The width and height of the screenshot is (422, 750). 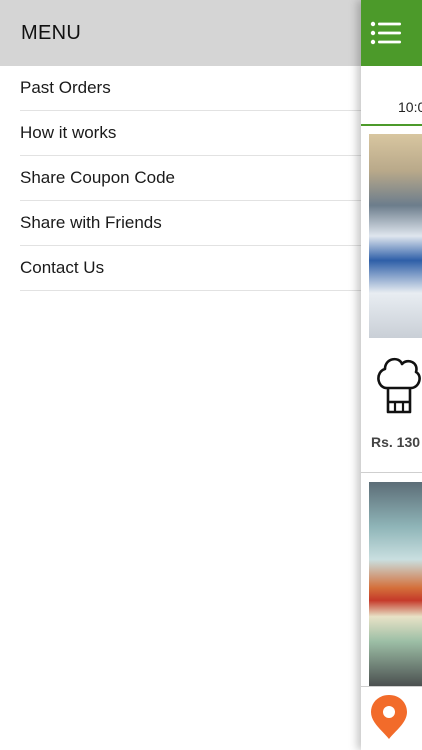 I want to click on delivery-time-strip: 10:0, so click(x=391, y=96).